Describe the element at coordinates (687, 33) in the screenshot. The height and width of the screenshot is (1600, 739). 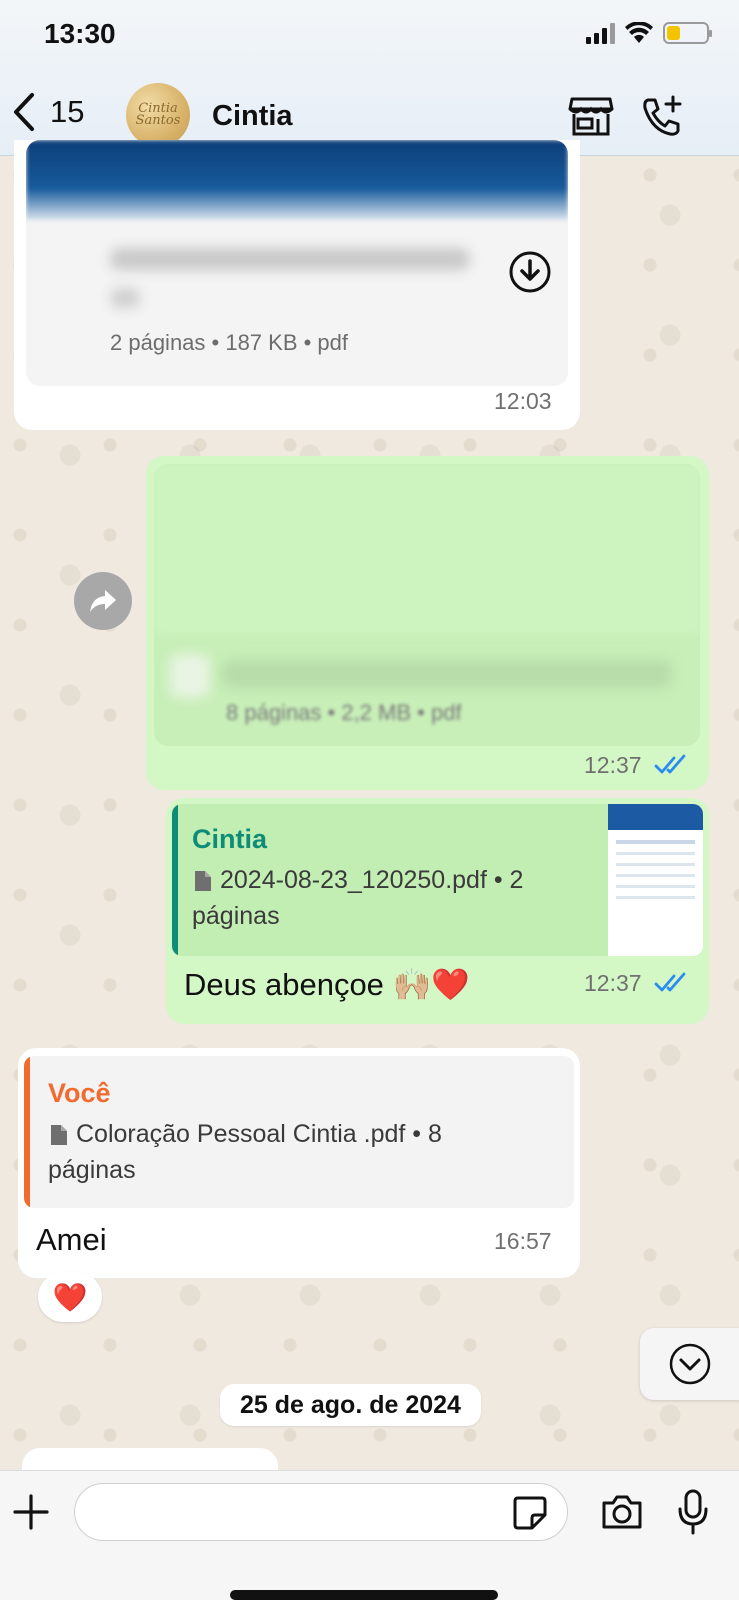
I see `battery-icon` at that location.